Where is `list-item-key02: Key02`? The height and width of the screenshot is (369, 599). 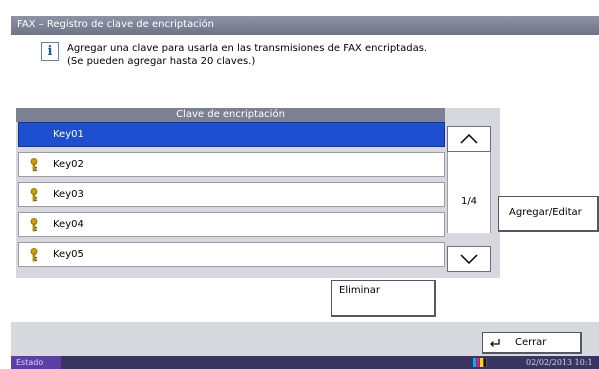 list-item-key02: Key02 is located at coordinates (231, 164).